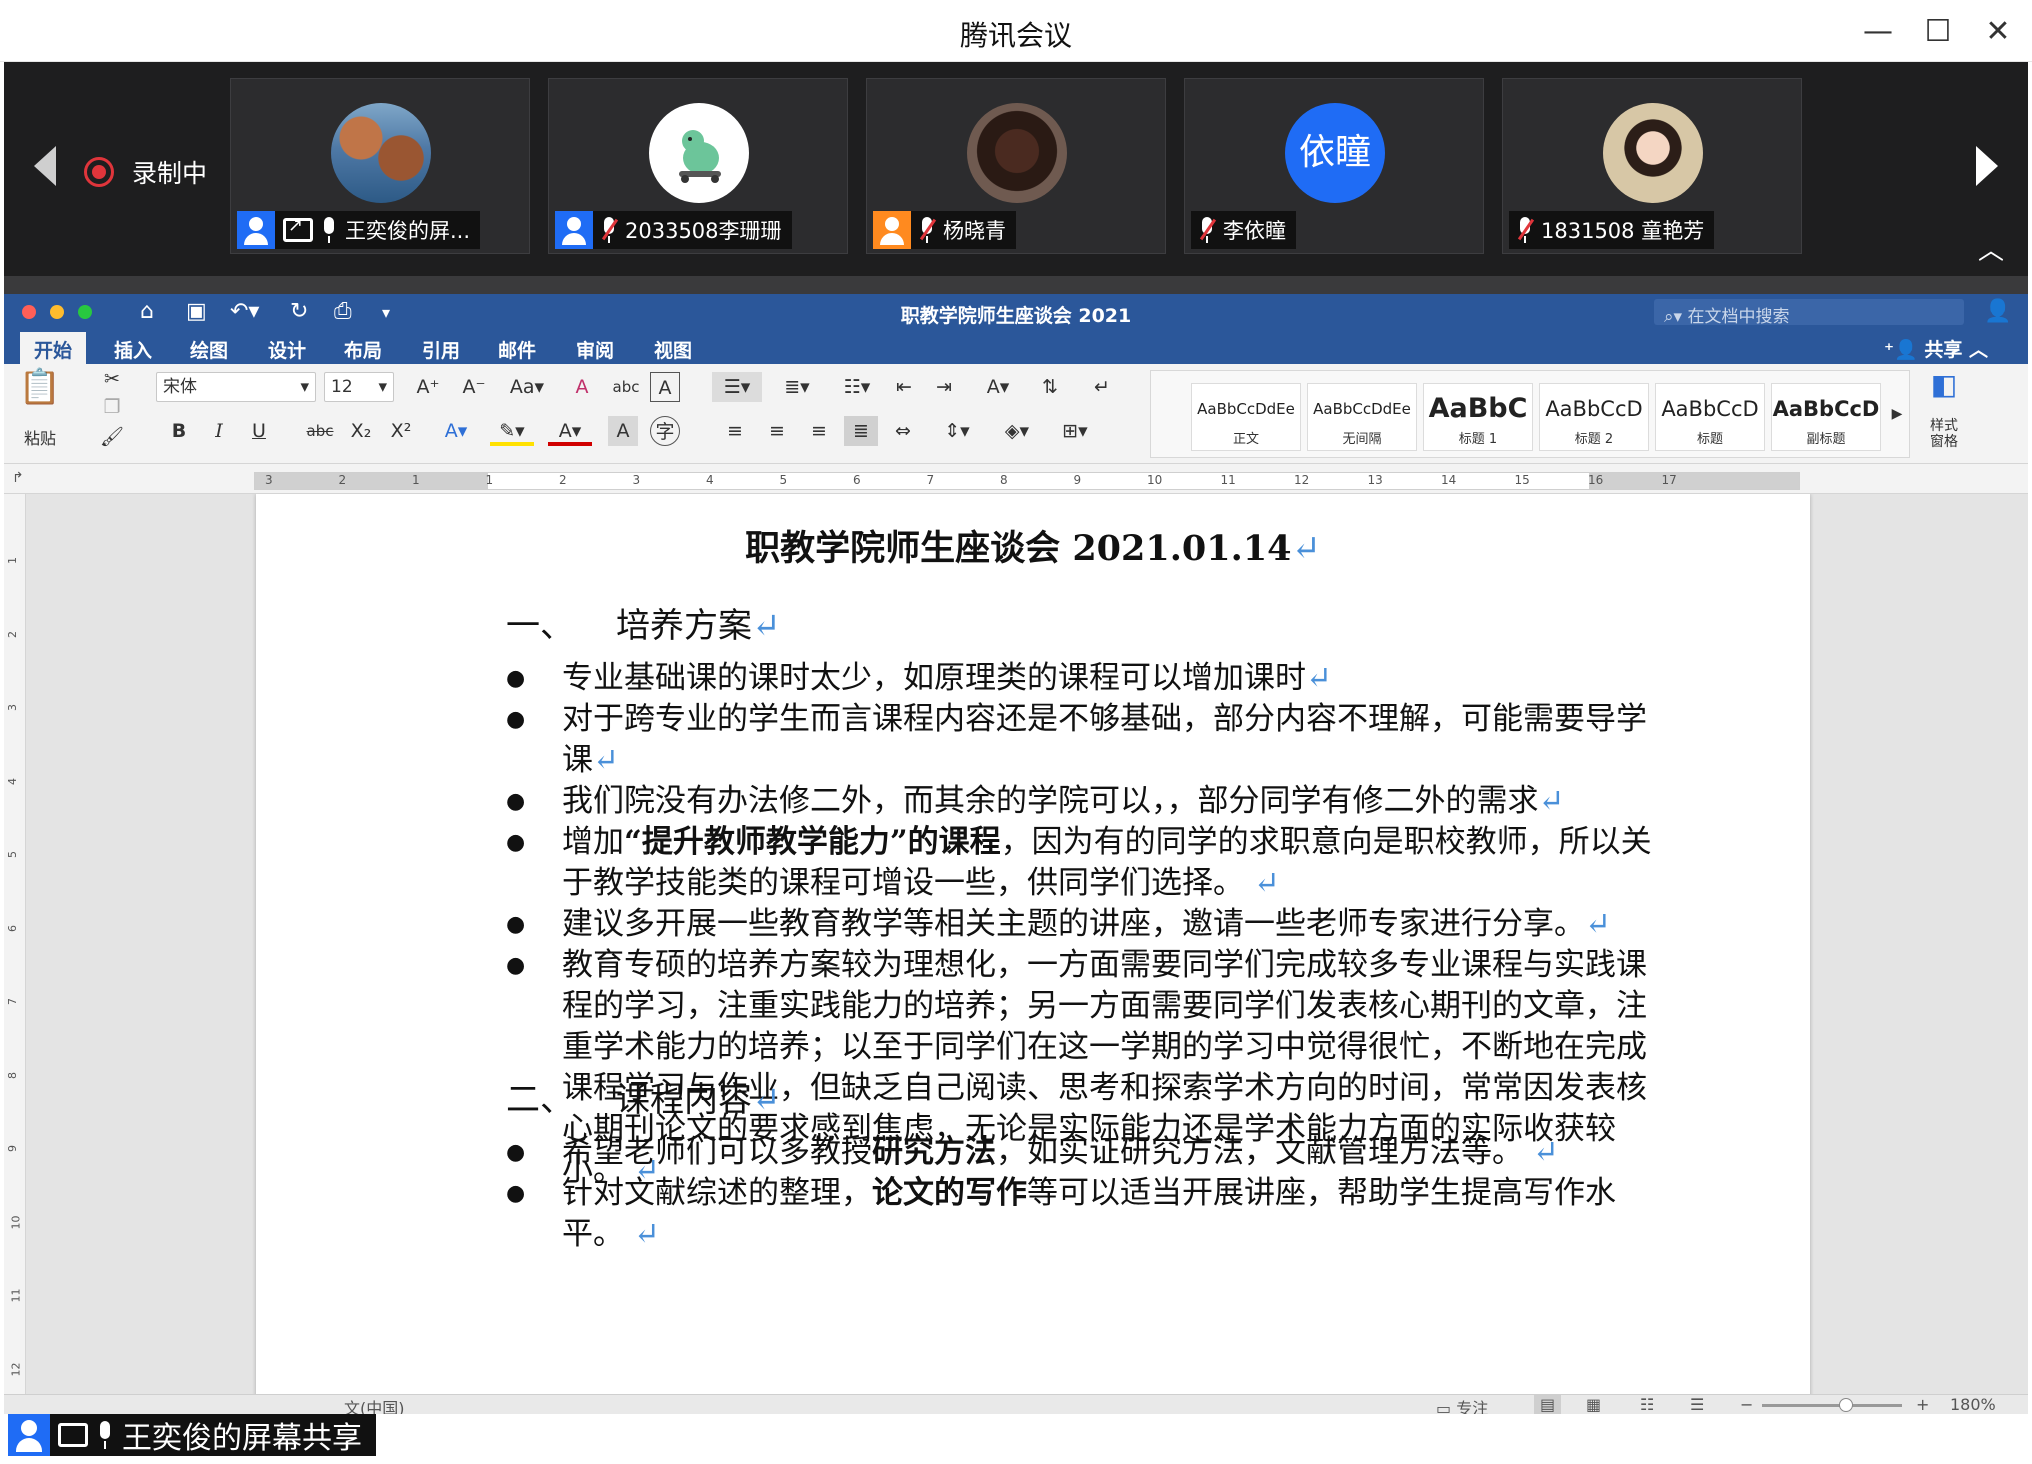  I want to click on sort-icon: ⇅, so click(1050, 387).